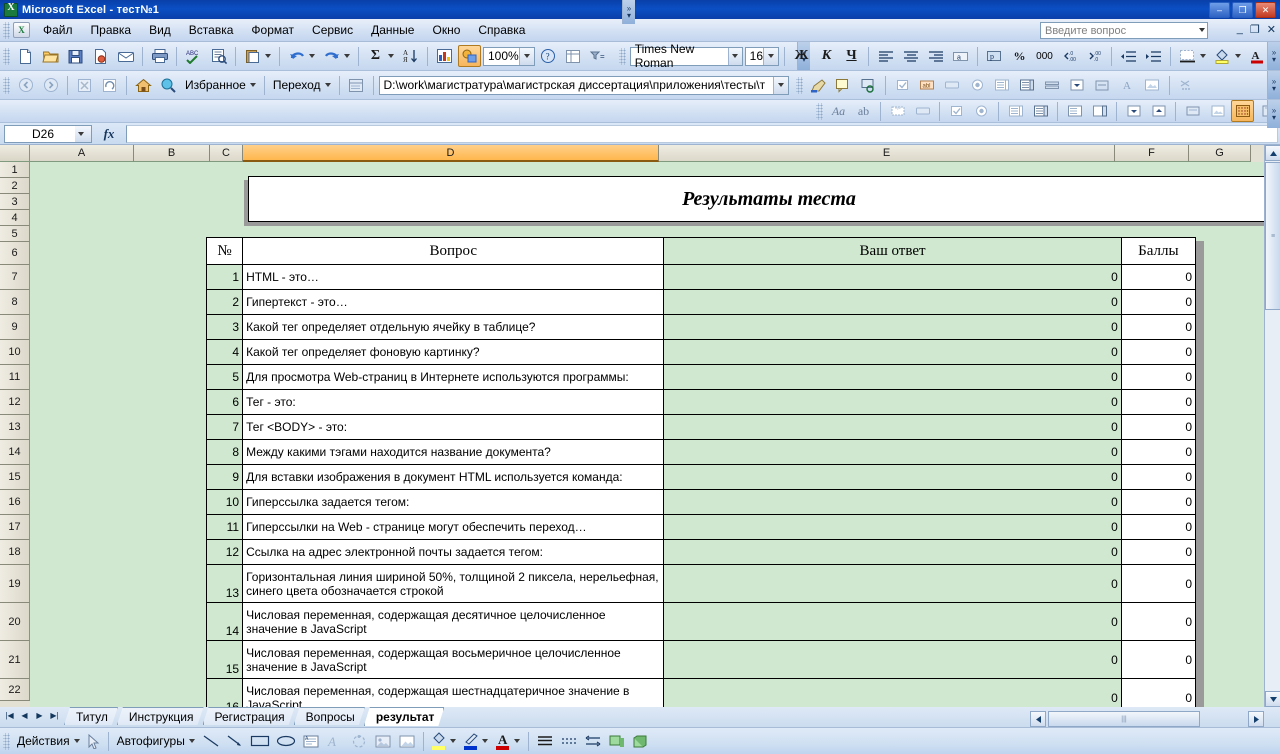 This screenshot has width=1280, height=754. I want to click on redo-icon, so click(331, 56).